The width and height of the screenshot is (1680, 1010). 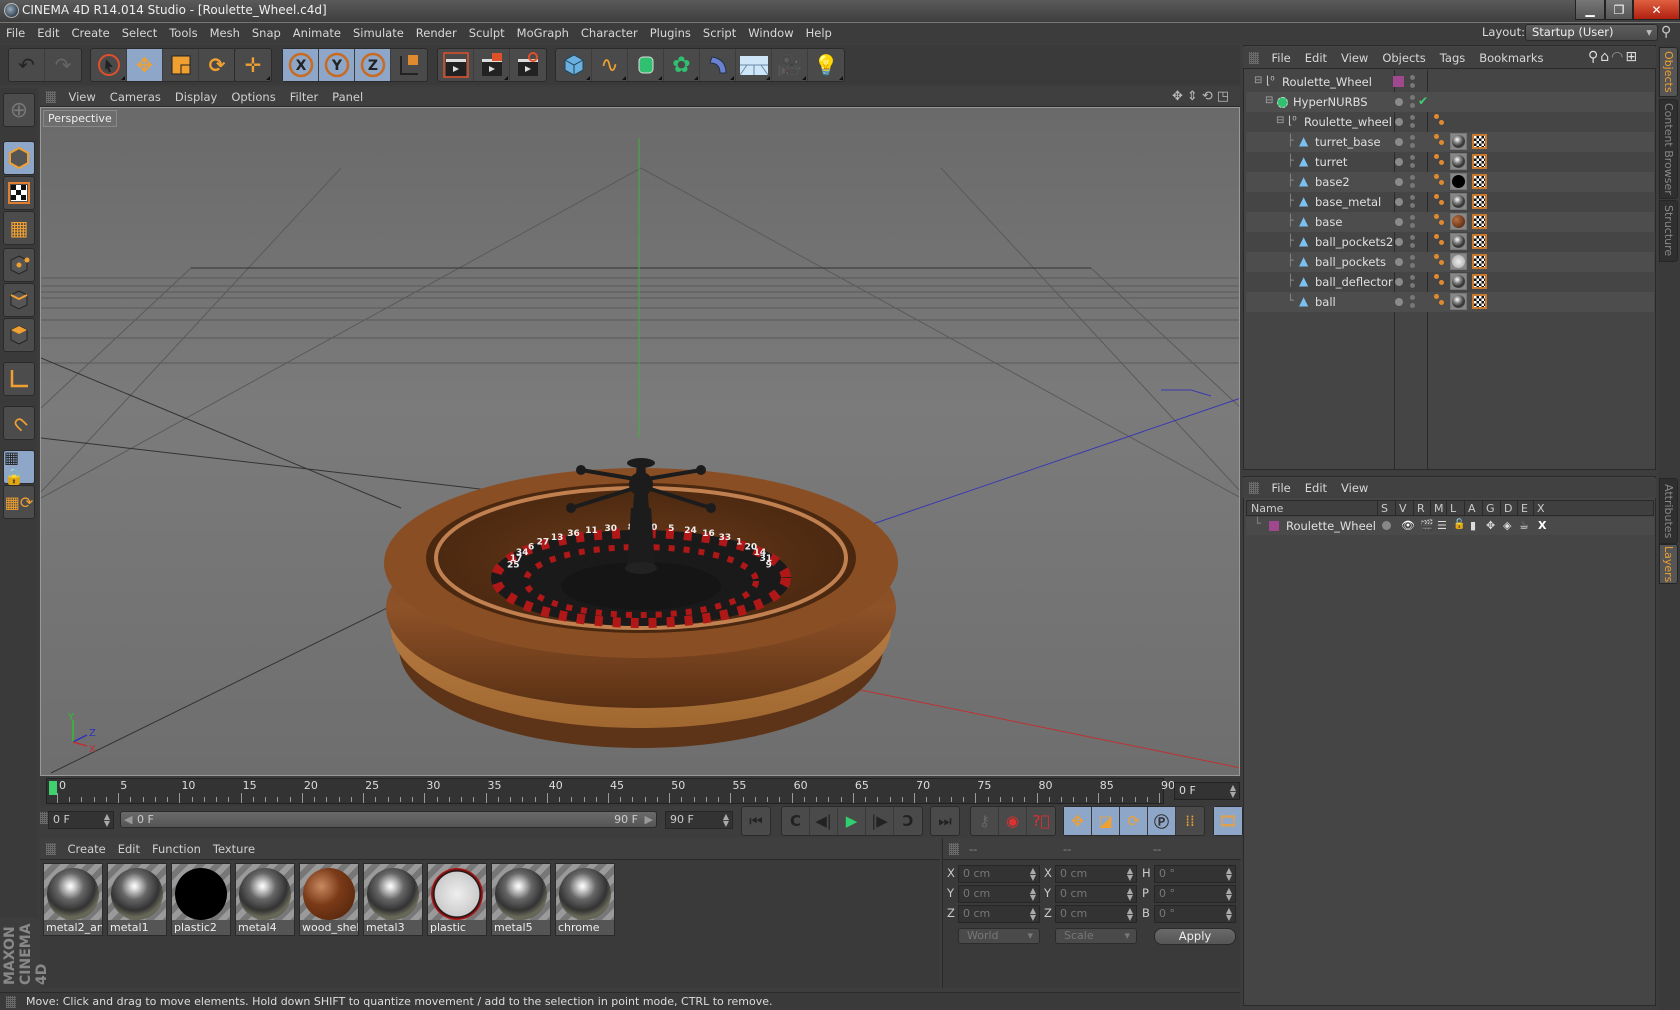 What do you see at coordinates (253, 65) in the screenshot?
I see `recent-tool-button: ✛` at bounding box center [253, 65].